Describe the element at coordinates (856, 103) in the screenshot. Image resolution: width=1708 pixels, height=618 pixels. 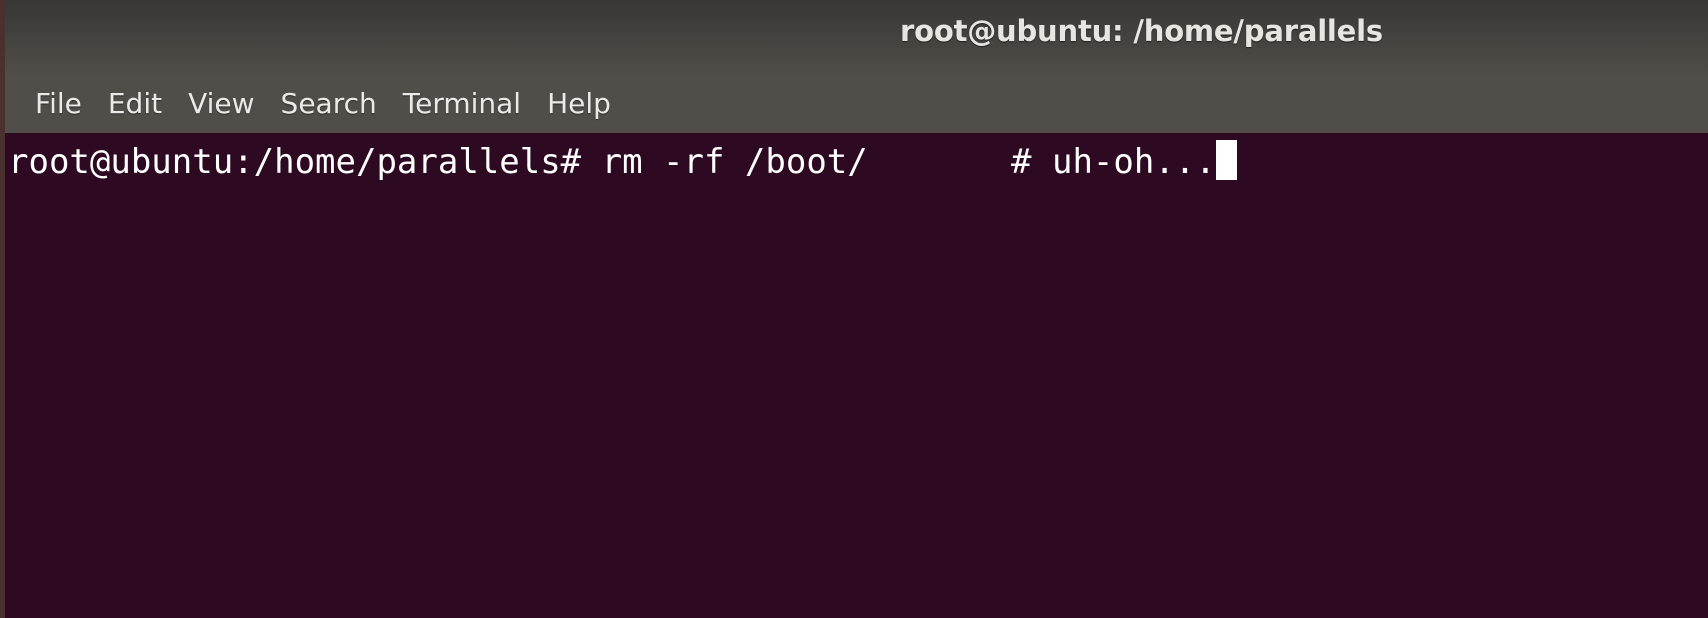
I see `menu-bar: File Edit View Search Terminal Help` at that location.